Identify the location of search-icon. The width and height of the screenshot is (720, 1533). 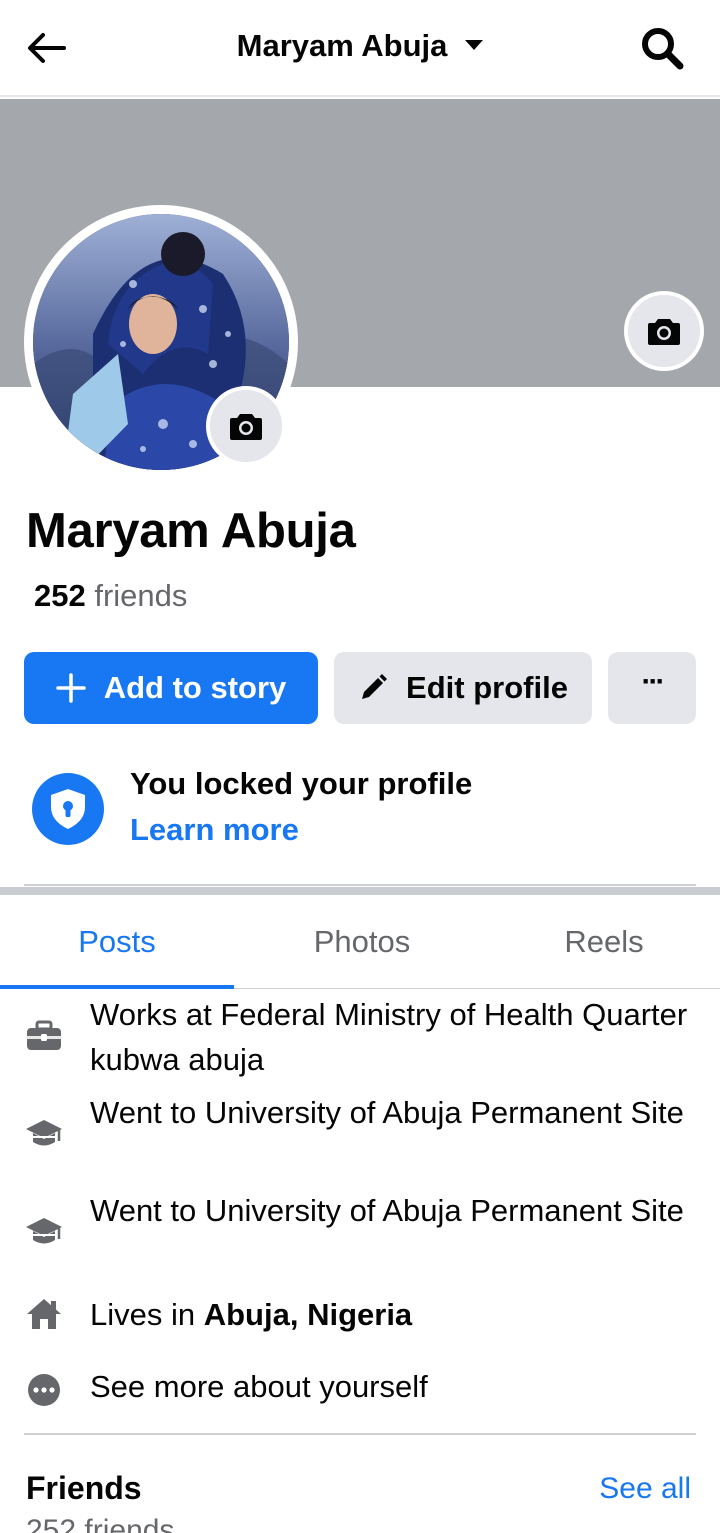
(663, 49).